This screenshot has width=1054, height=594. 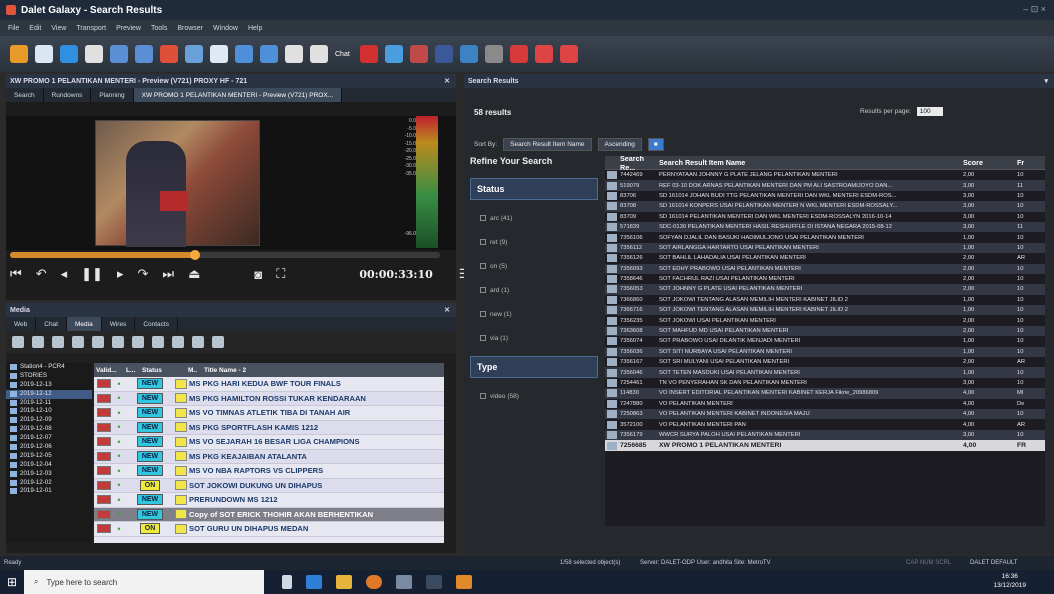 I want to click on menu-item-file: File, so click(x=13, y=28).